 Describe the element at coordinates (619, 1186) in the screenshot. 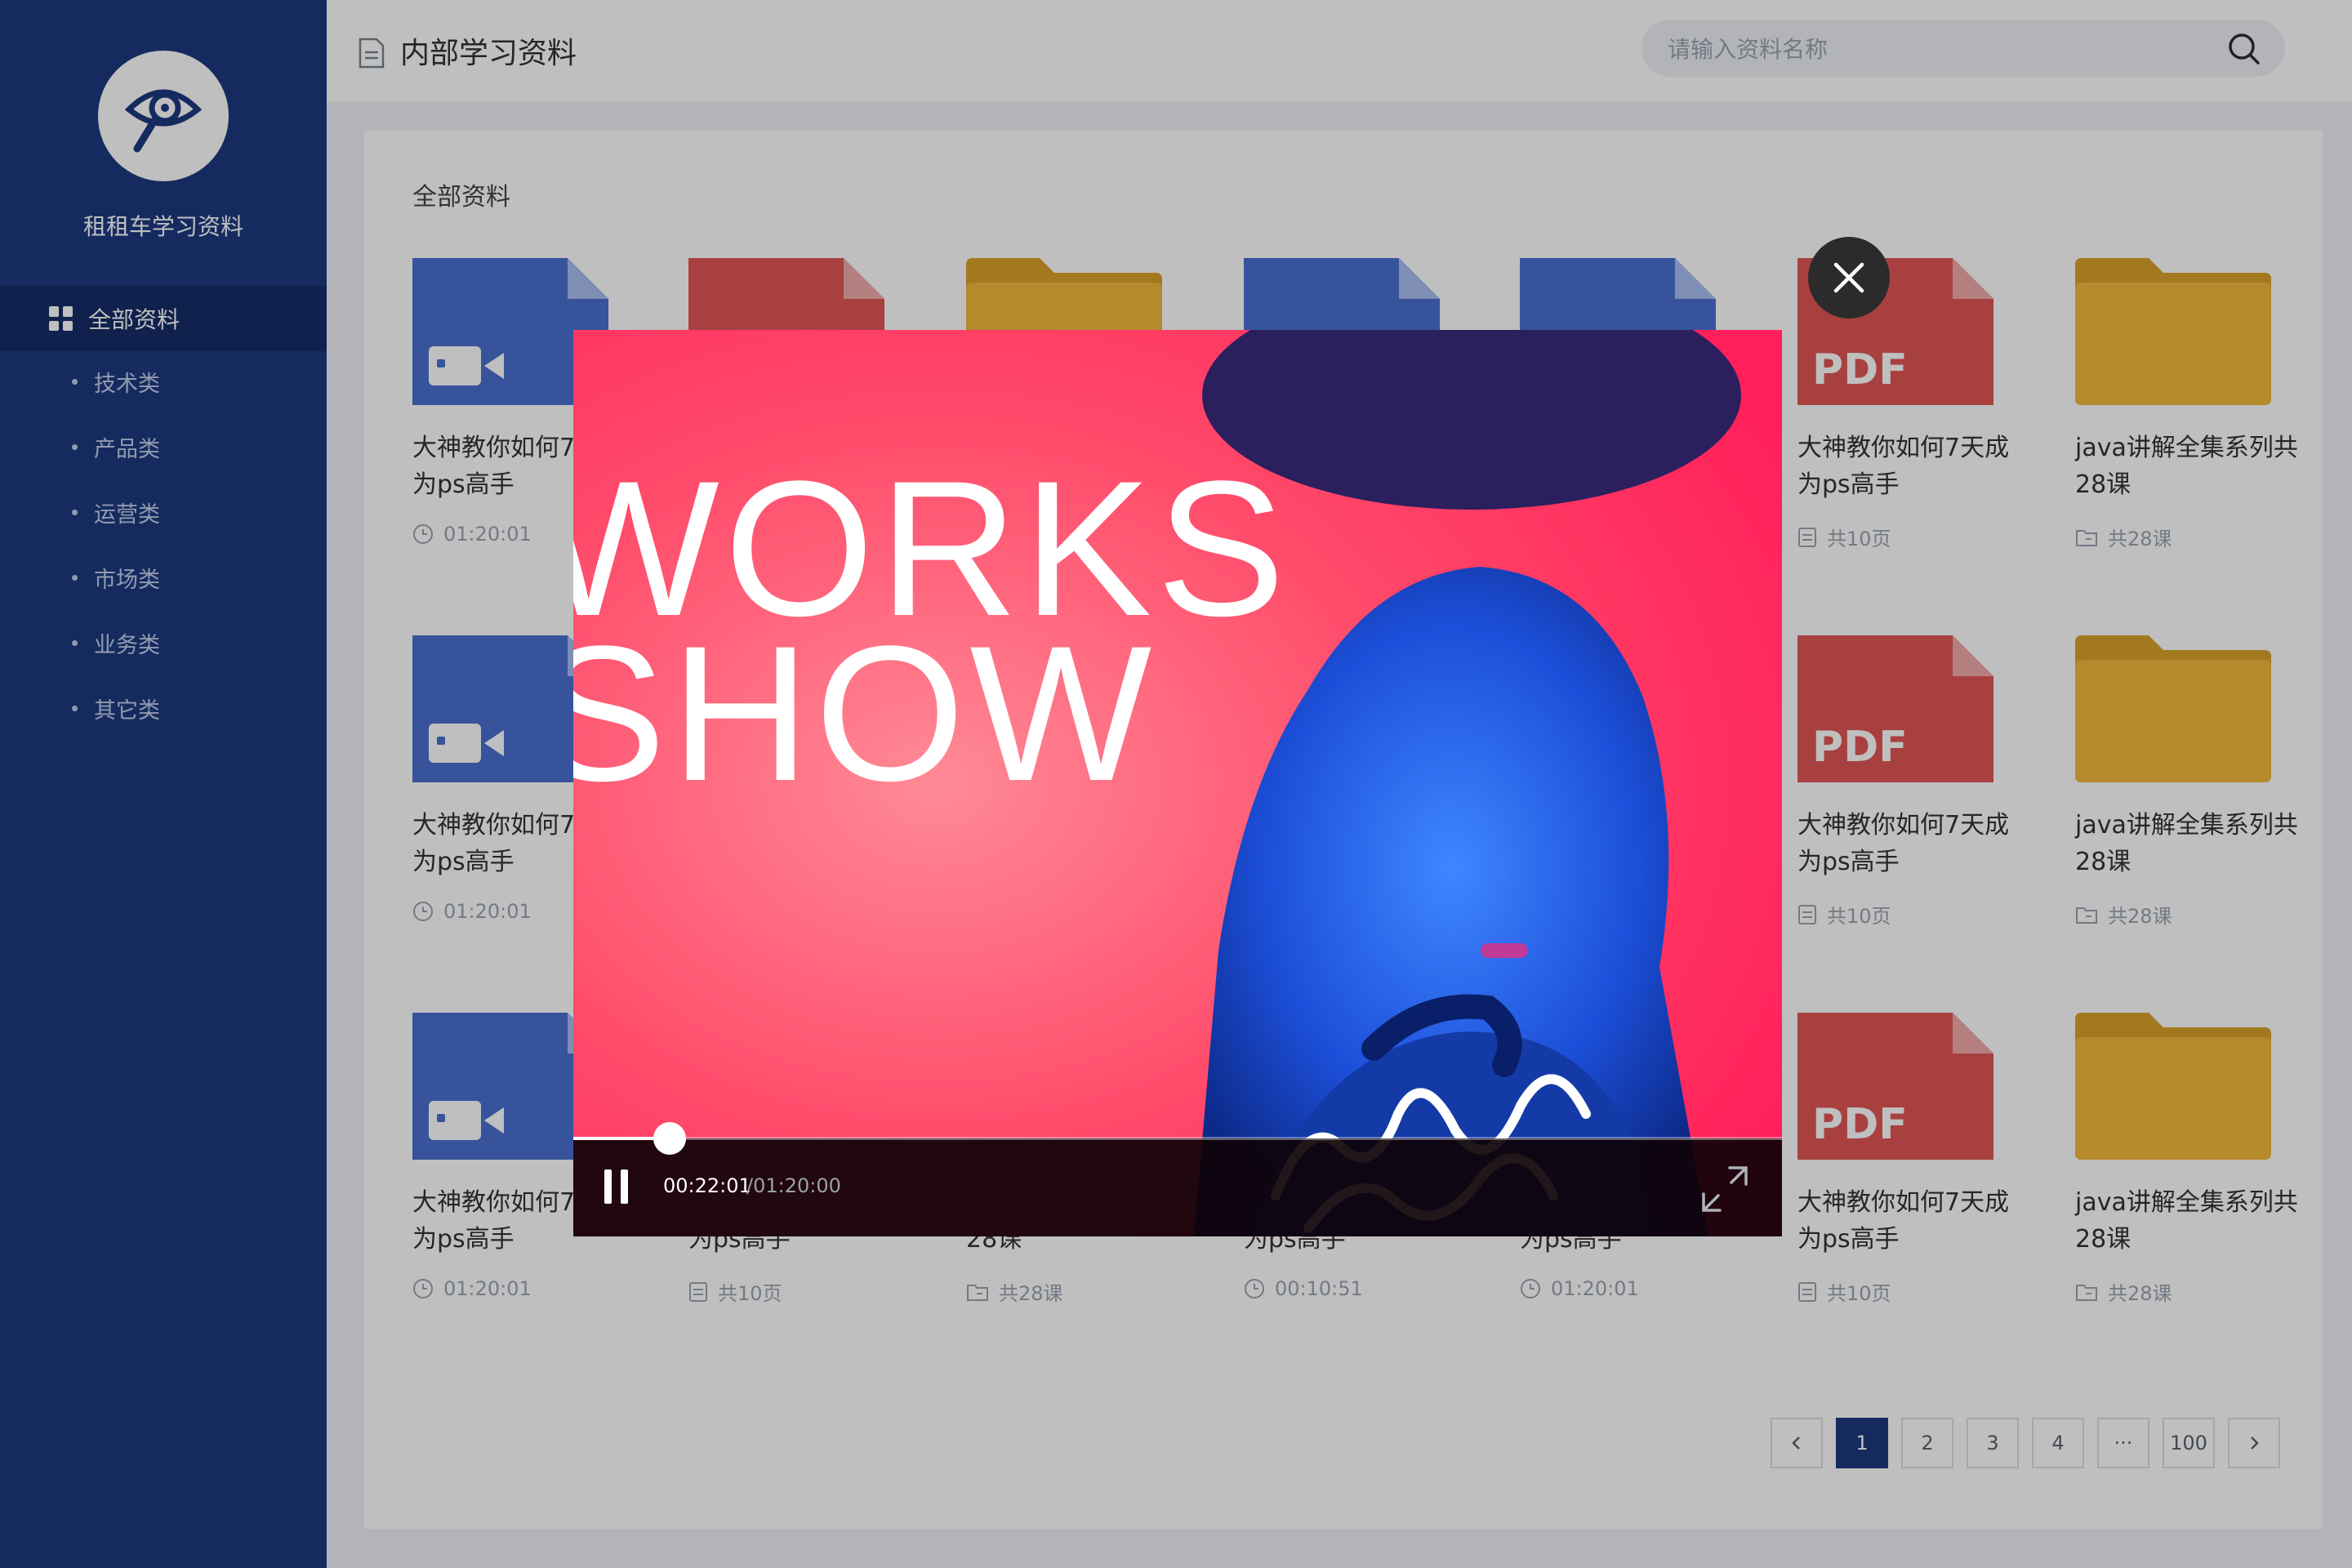

I see `pause-button` at that location.